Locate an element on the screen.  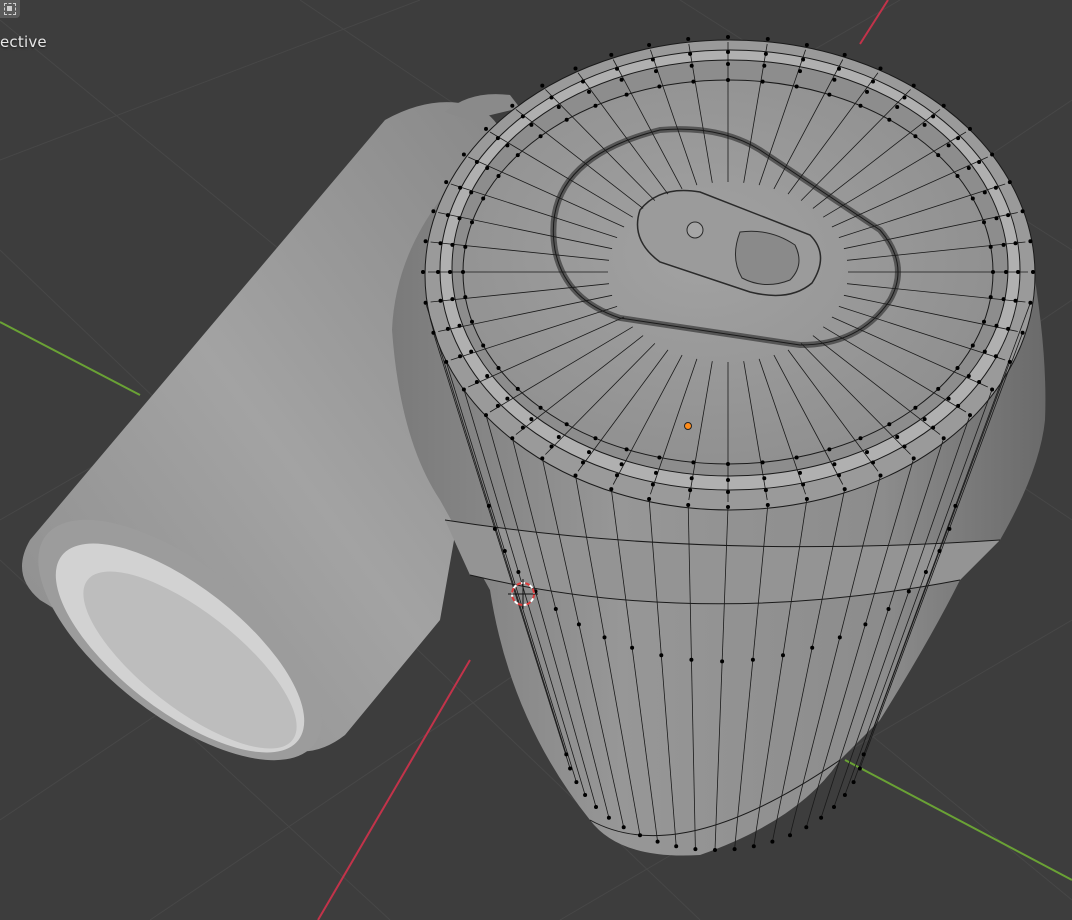
y-axis-line-right is located at coordinates (958, 820).